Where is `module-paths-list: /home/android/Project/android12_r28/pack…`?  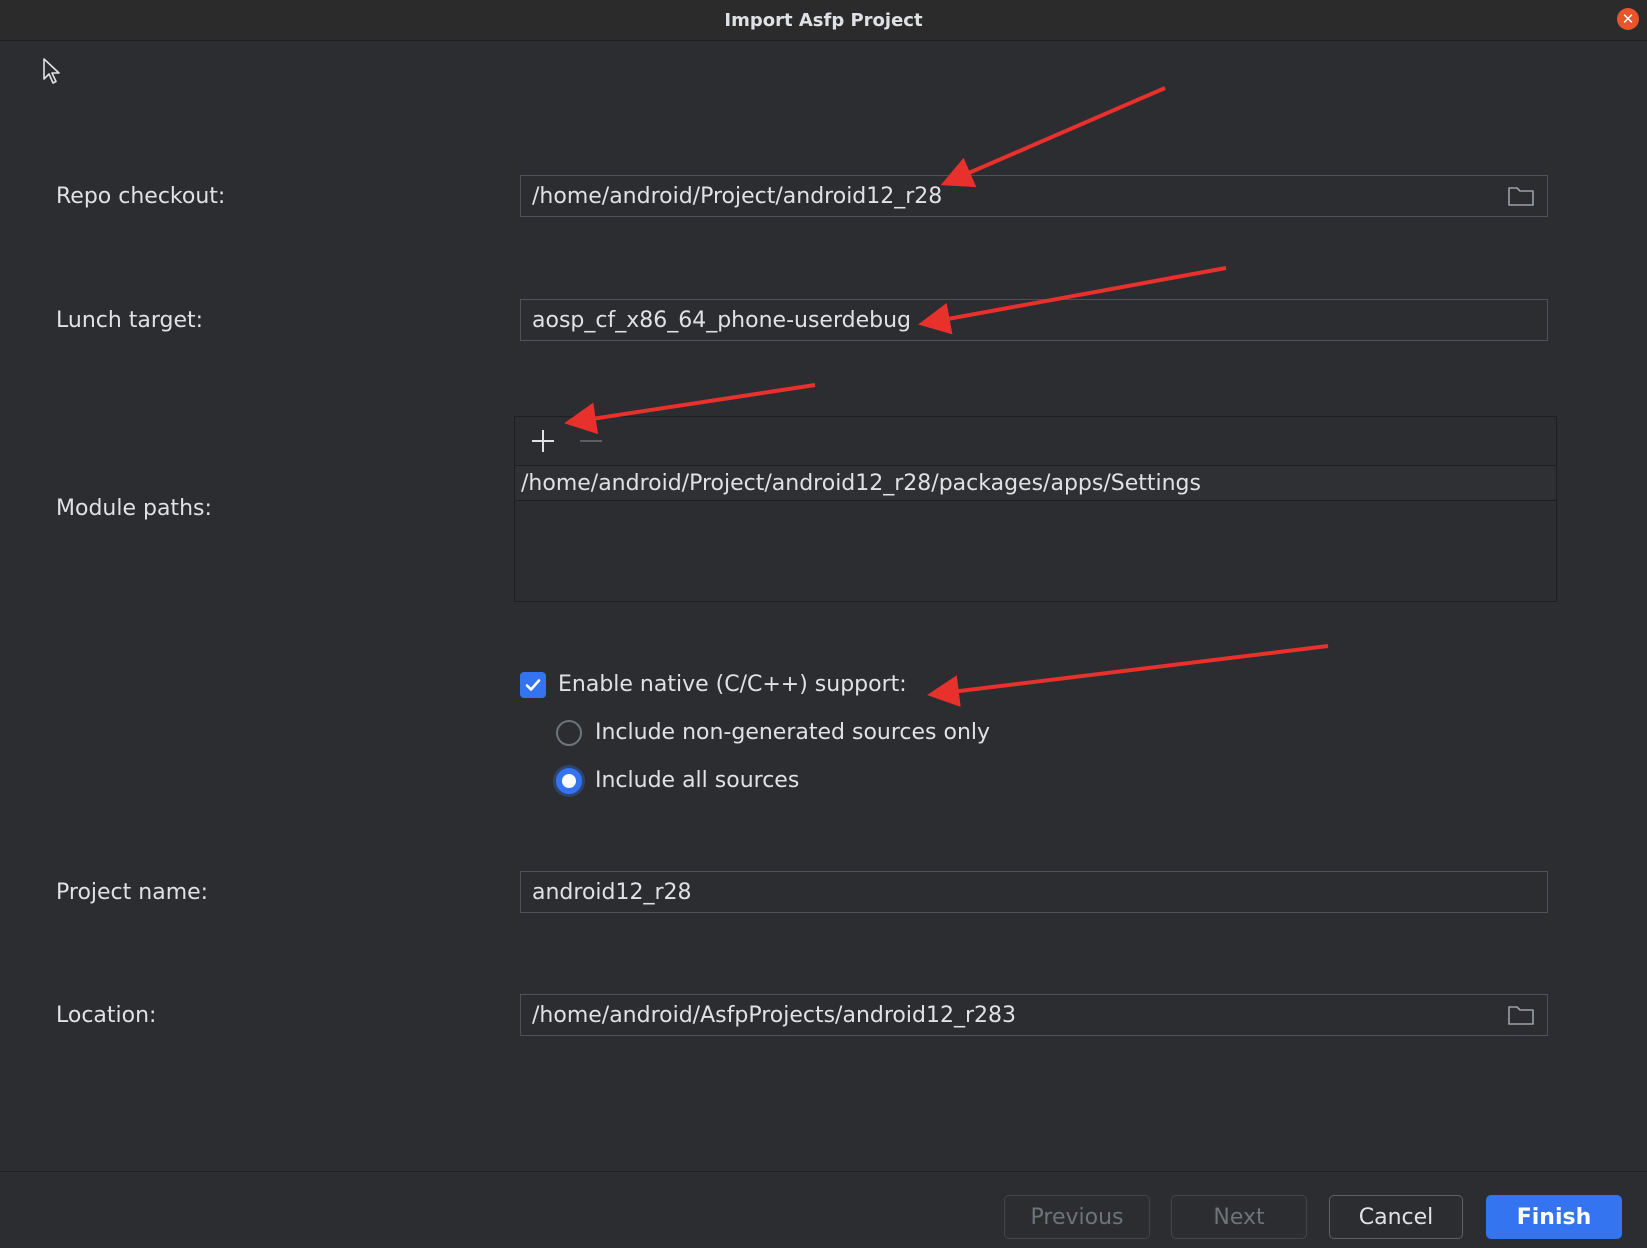 module-paths-list: /home/android/Project/android12_r28/pack… is located at coordinates (1035, 509).